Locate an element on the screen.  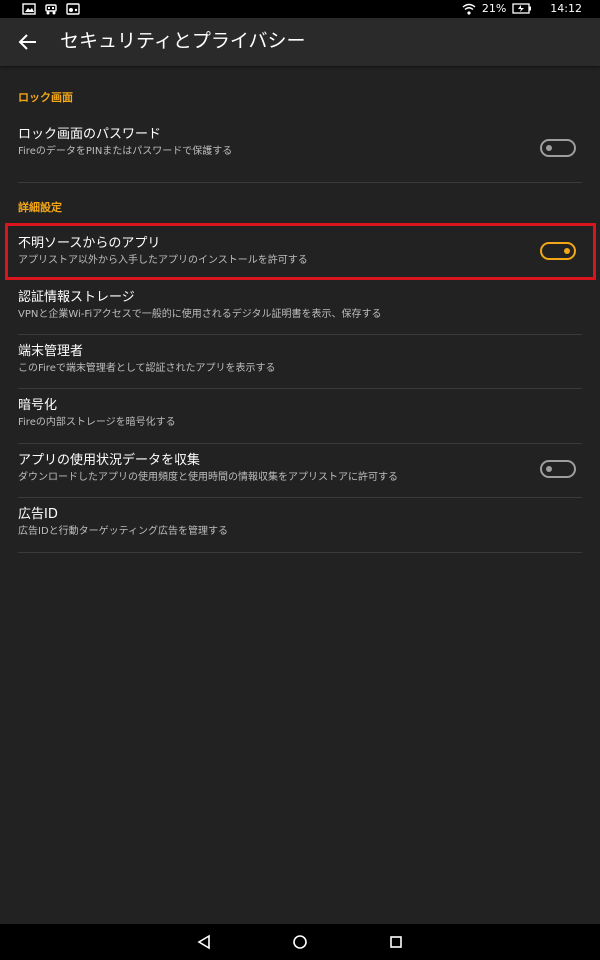
back-button is located at coordinates (28, 42).